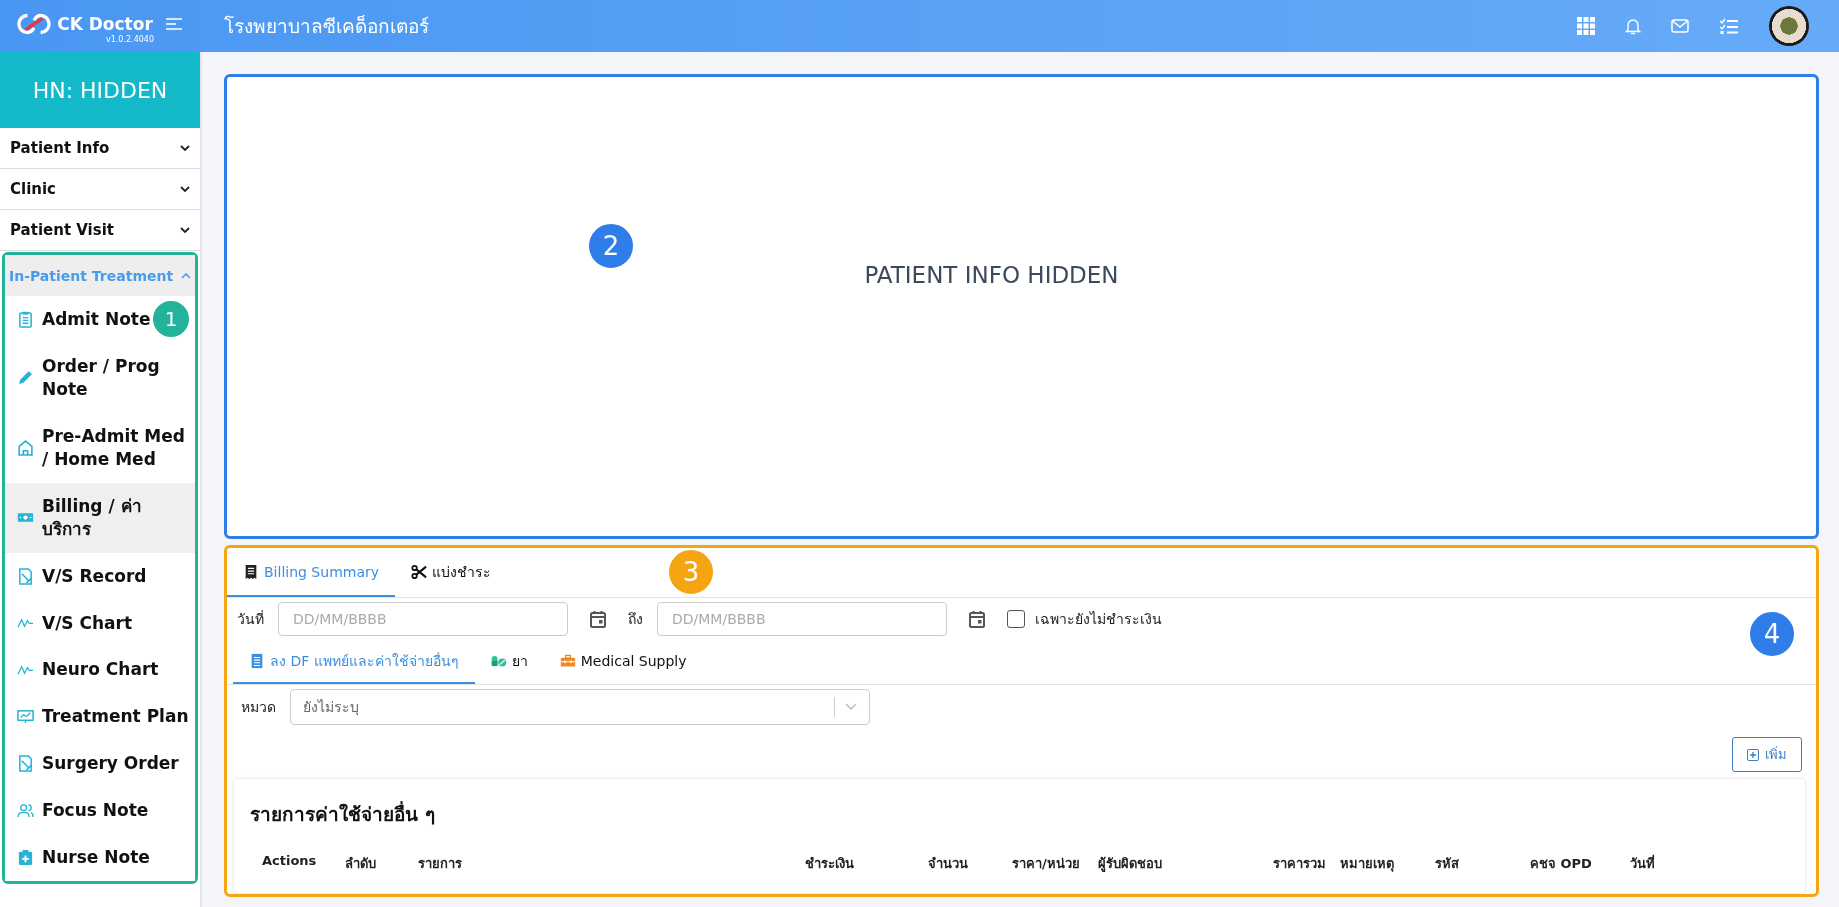  I want to click on date-from-field: DD/MM/BBBB, so click(423, 619).